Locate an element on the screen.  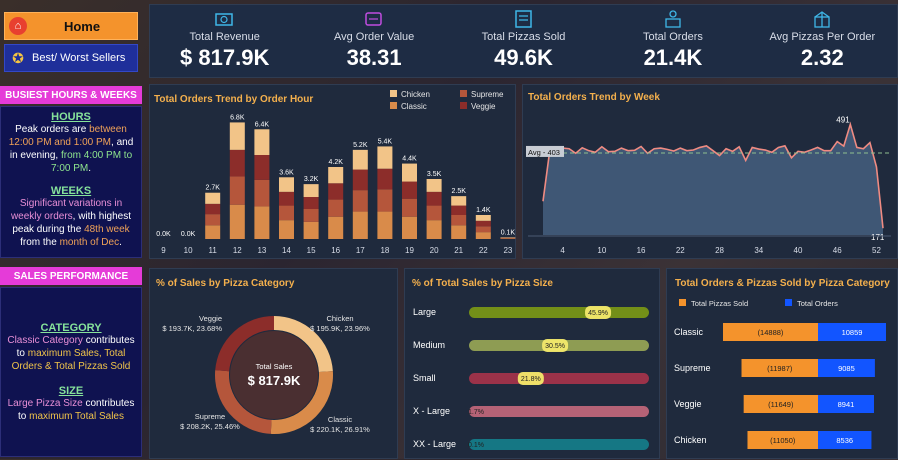
x-tick-label: 15 is located at coordinates (311, 250).